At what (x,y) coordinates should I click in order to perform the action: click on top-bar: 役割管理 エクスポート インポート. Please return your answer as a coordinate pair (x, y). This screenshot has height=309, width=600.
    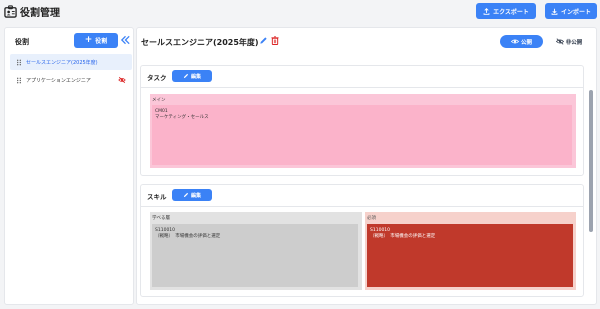
    Looking at the image, I should click on (300, 13).